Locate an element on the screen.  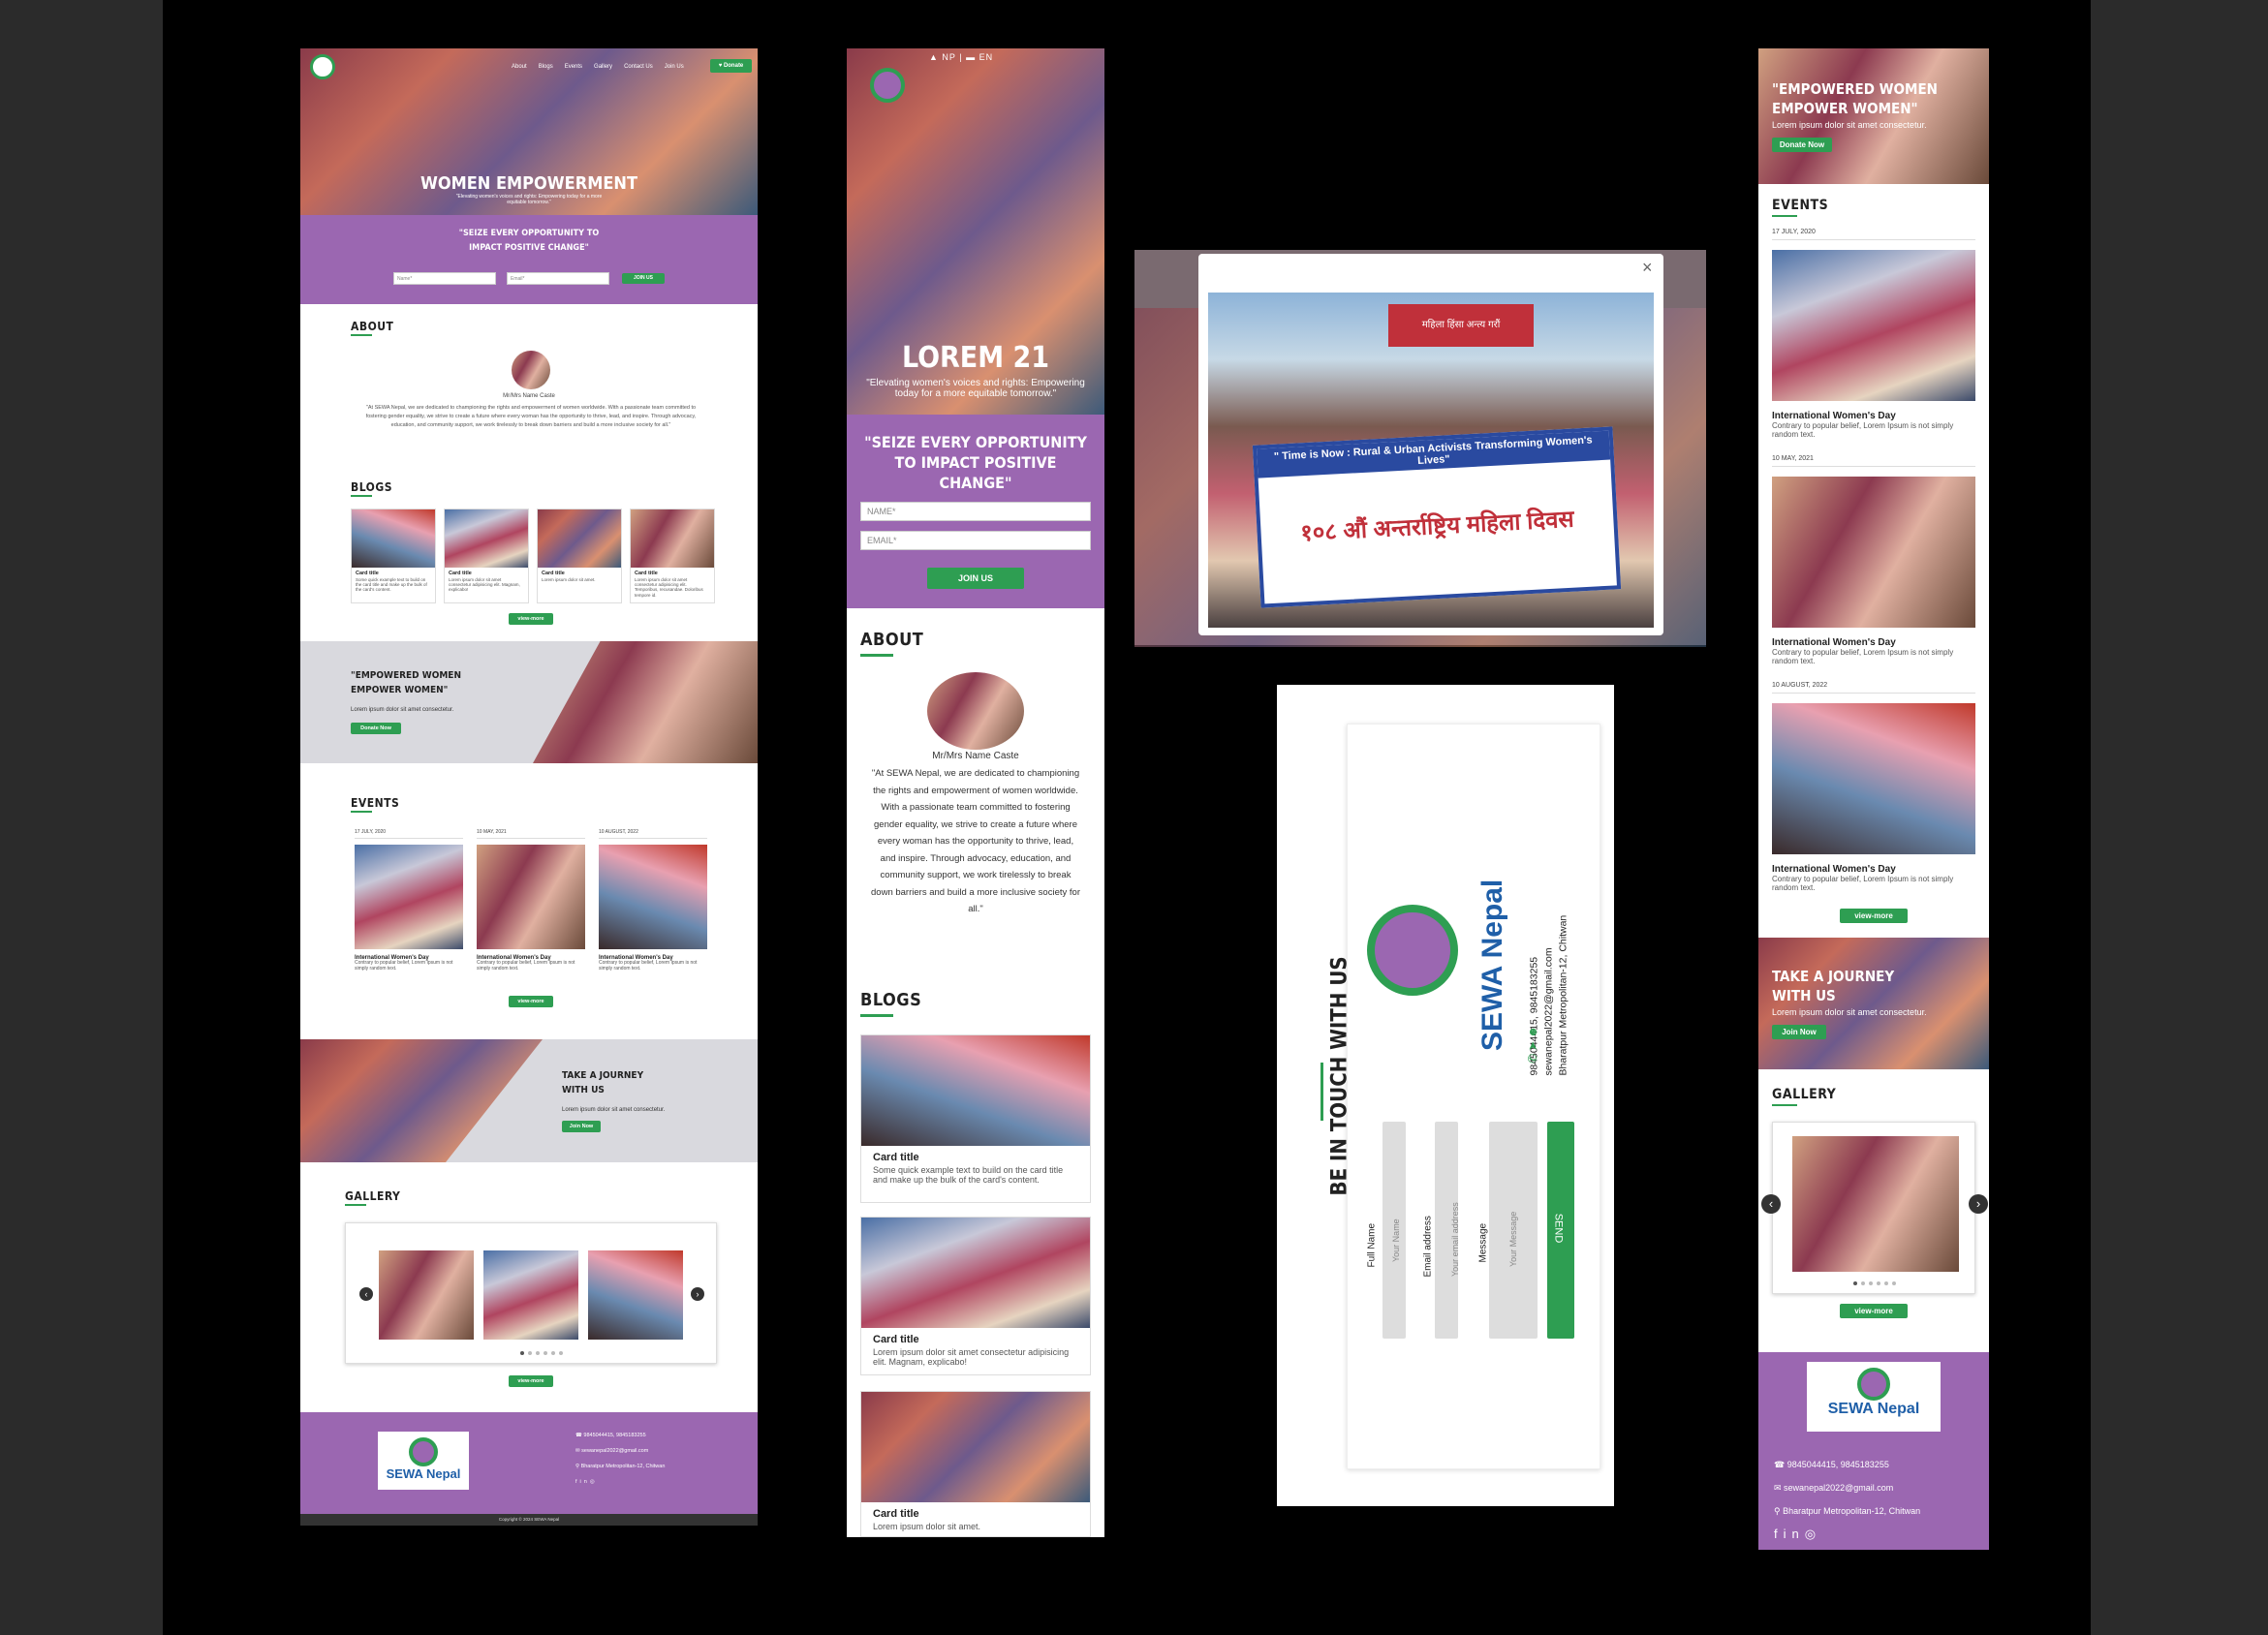
desktop-gallery-view-more: view-more is located at coordinates (531, 1381).